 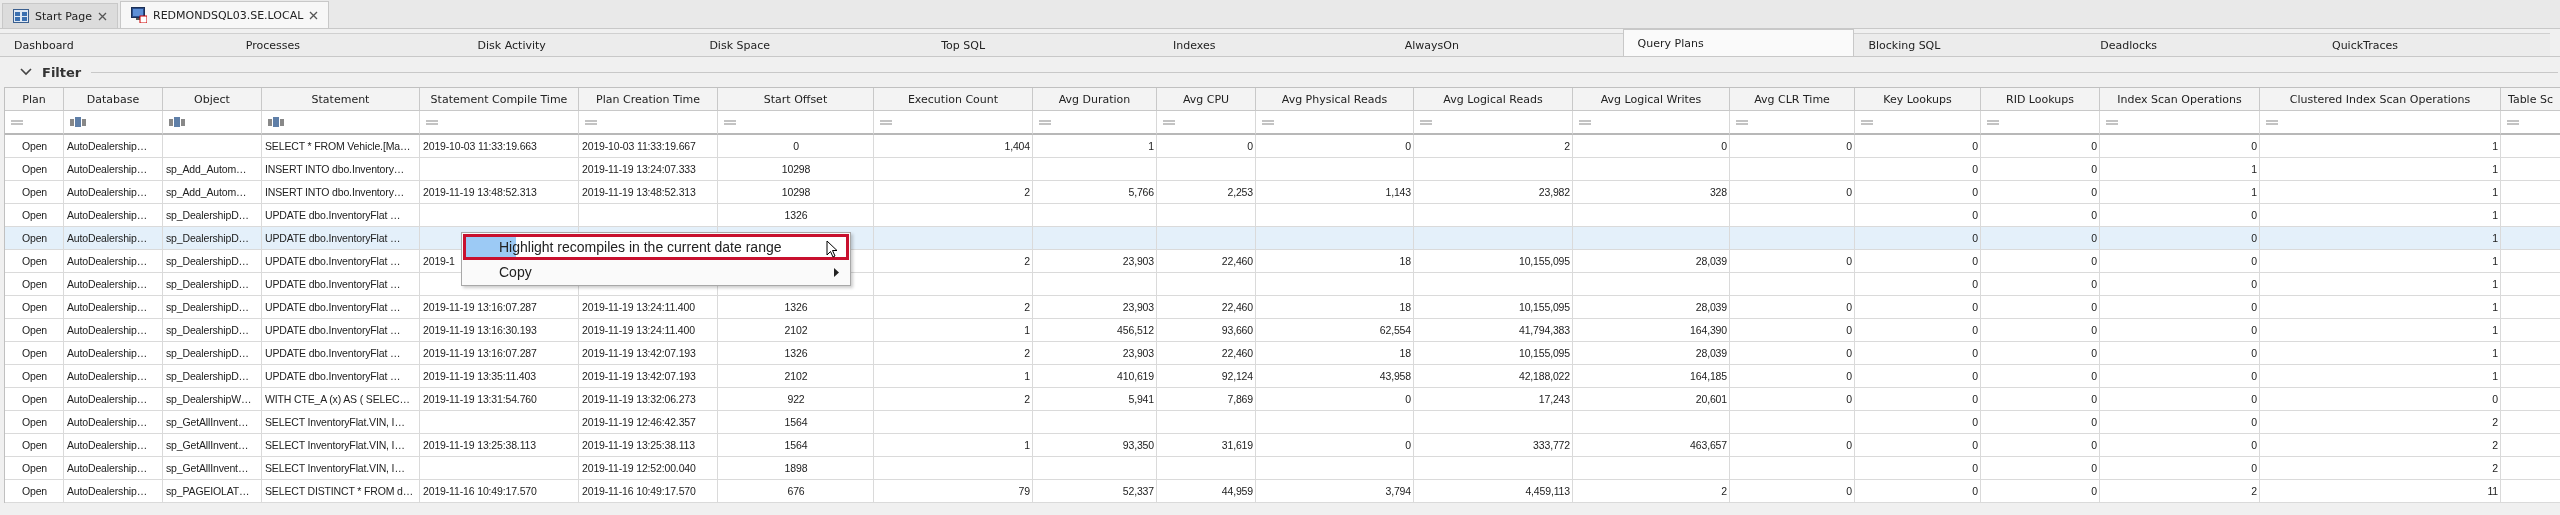 What do you see at coordinates (1792, 99) in the screenshot?
I see `column-header: Avg CLR Time` at bounding box center [1792, 99].